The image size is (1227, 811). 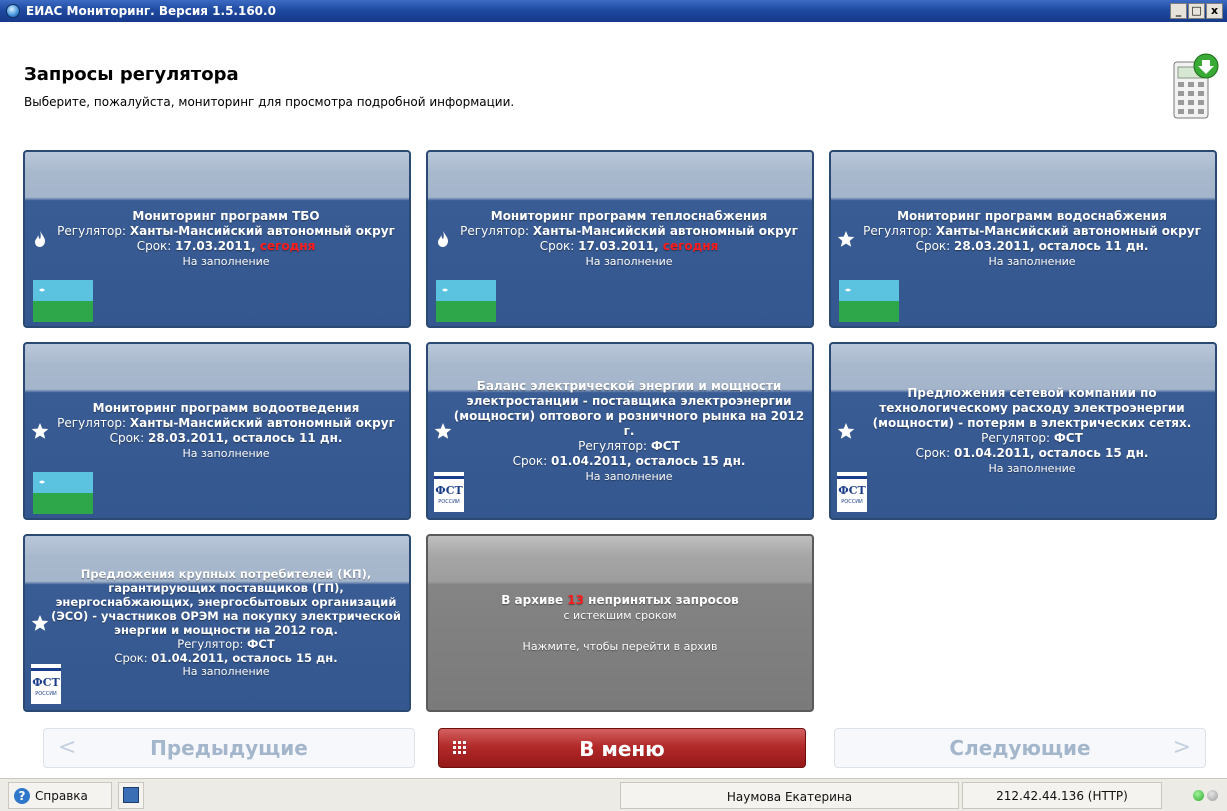 I want to click on help-button: ? Справка, so click(x=60, y=795).